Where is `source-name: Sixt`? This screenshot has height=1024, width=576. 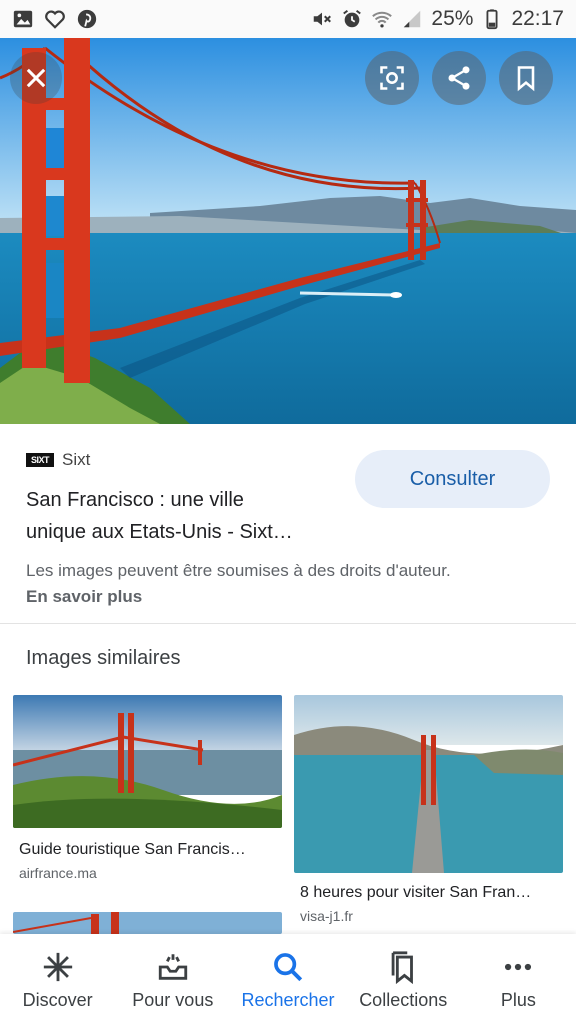
source-name: Sixt is located at coordinates (76, 459).